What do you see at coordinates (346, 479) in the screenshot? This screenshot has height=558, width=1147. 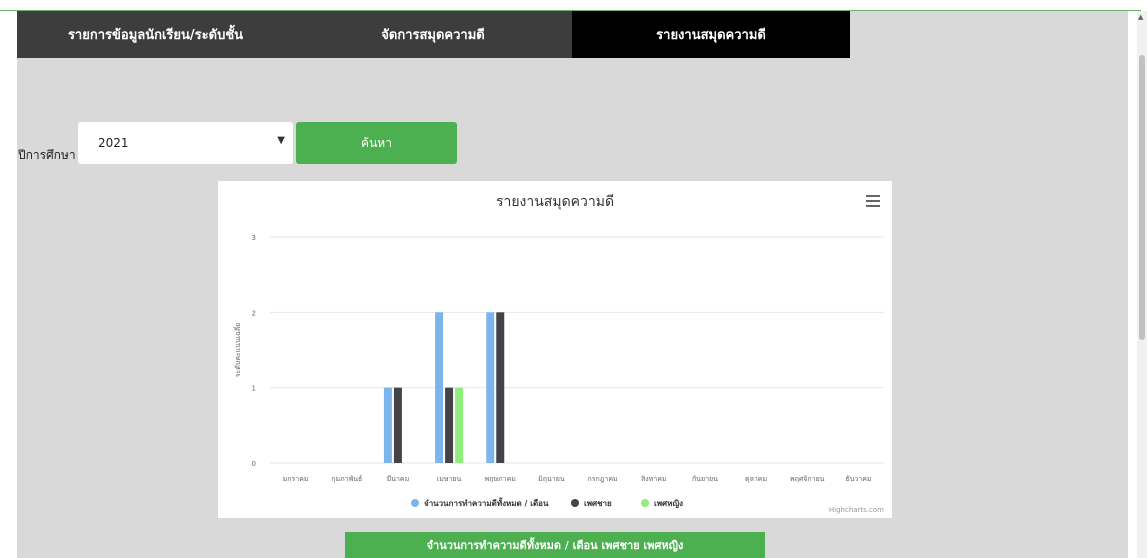 I see `x-tick-label: กุมภาพันธ์` at bounding box center [346, 479].